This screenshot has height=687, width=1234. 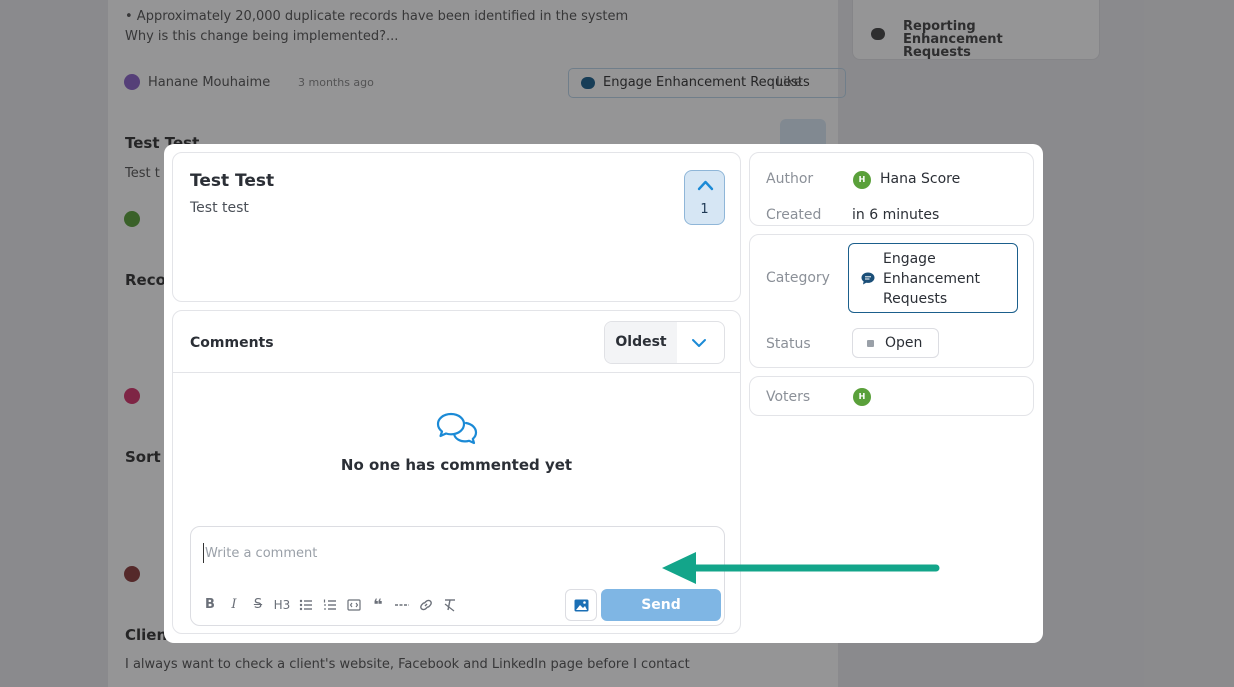 What do you see at coordinates (868, 278) in the screenshot?
I see `chat-bubble-icon` at bounding box center [868, 278].